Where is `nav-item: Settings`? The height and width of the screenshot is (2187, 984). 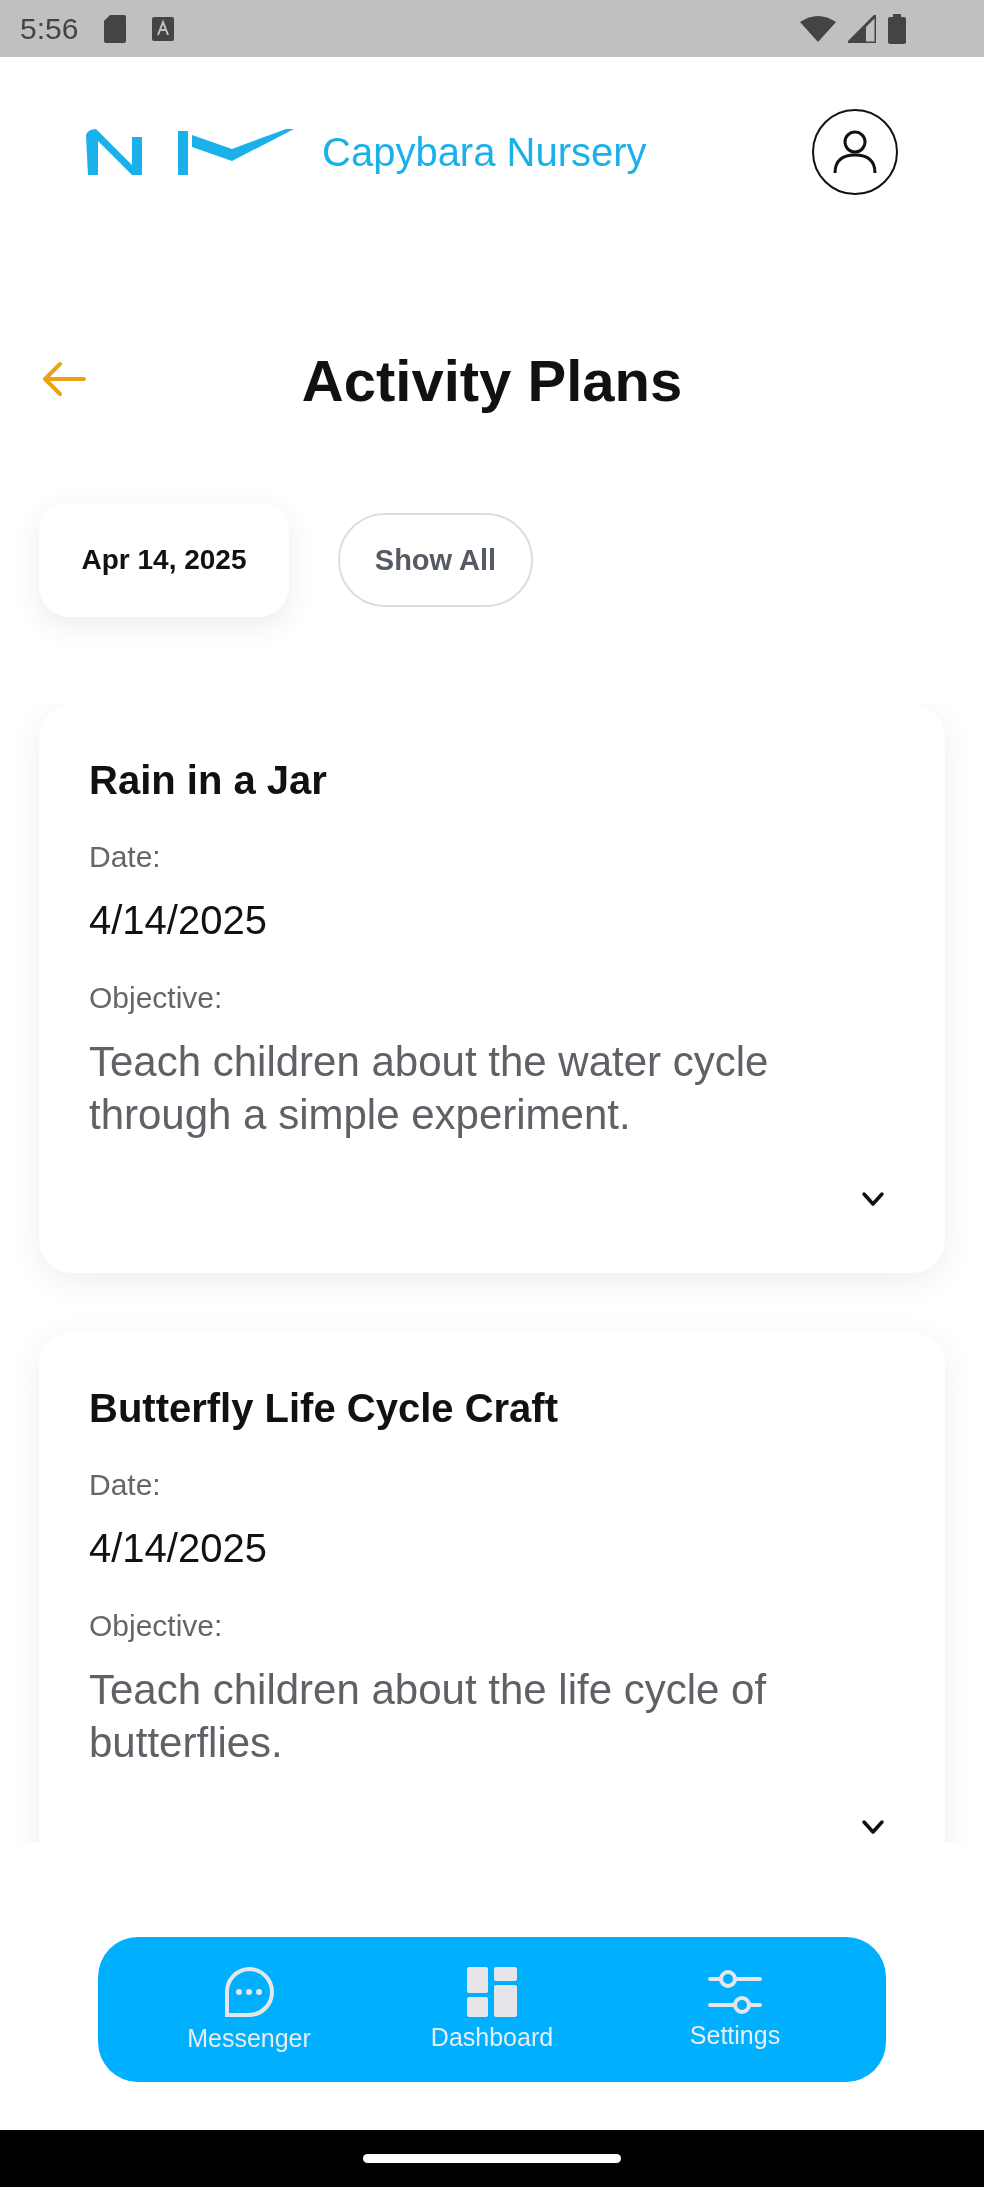
nav-item: Settings is located at coordinates (735, 2009).